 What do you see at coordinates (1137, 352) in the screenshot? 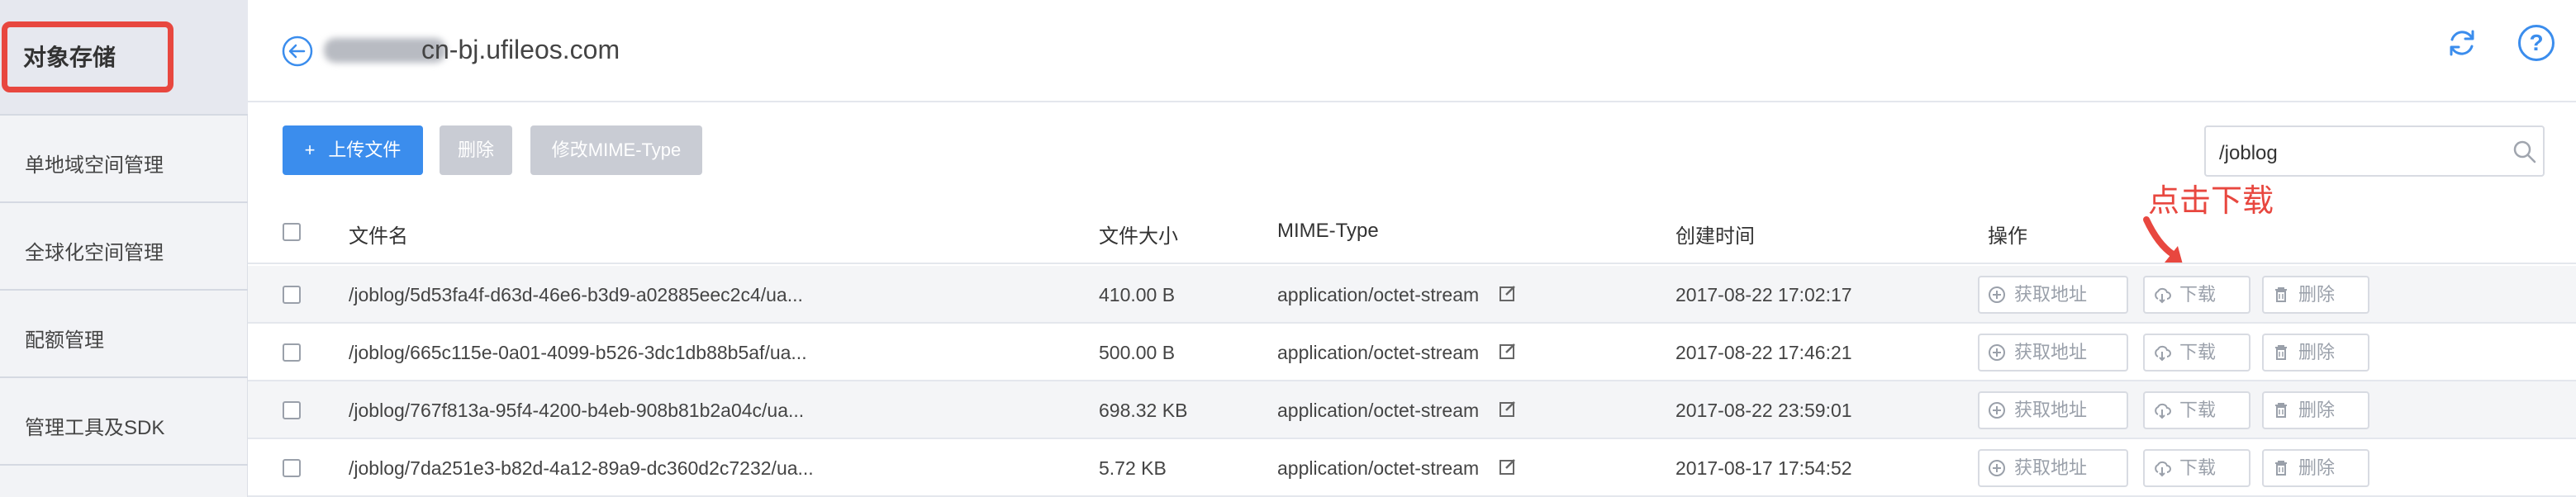
I see `file-size: 500.00 B` at bounding box center [1137, 352].